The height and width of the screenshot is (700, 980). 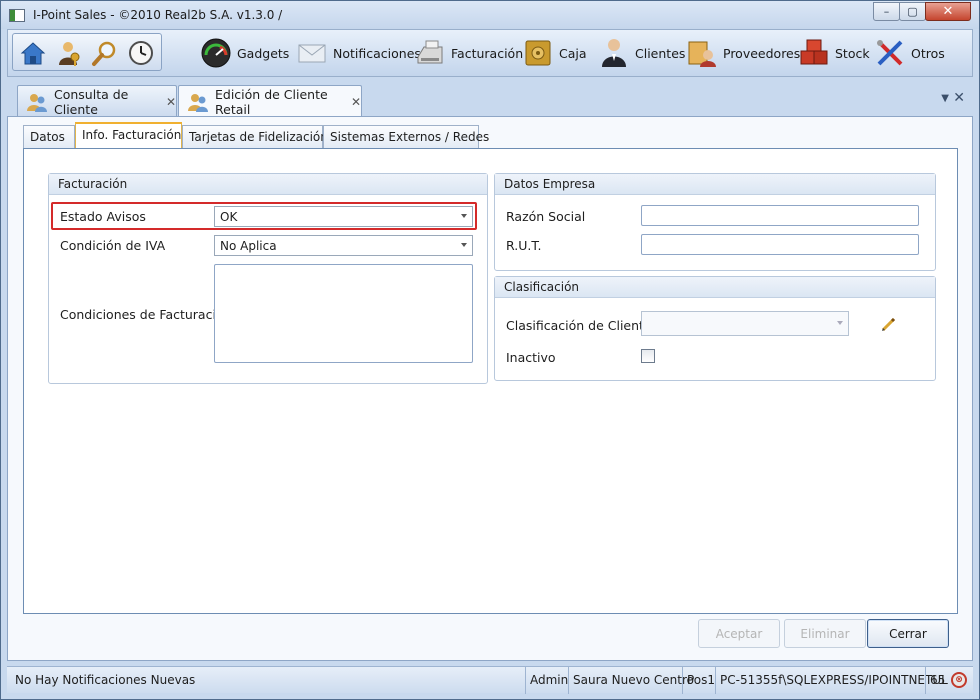 I want to click on toolbar-clientes-label: Clientes, so click(x=660, y=53).